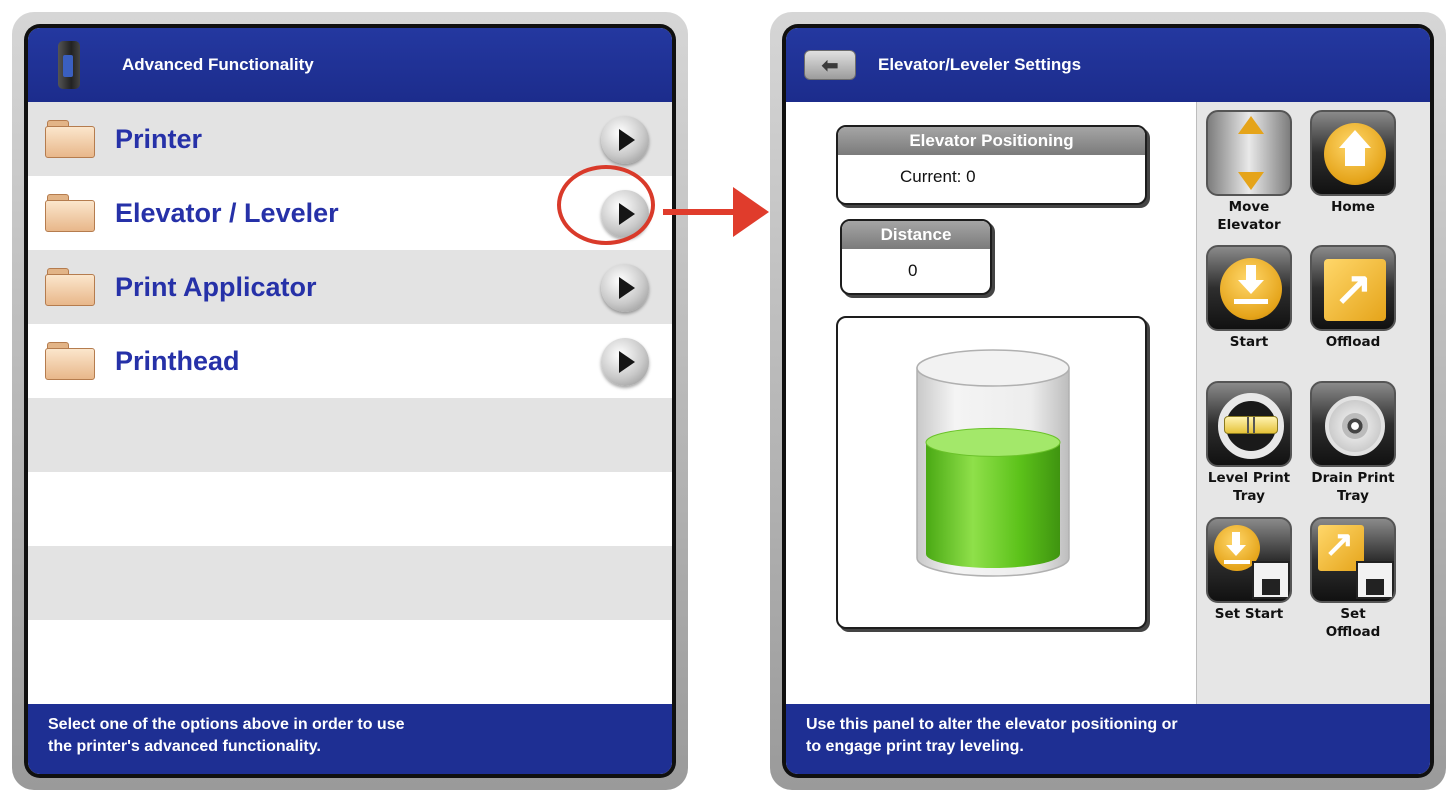 The height and width of the screenshot is (791, 1448). Describe the element at coordinates (913, 270) in the screenshot. I see `distance-value: 0` at that location.